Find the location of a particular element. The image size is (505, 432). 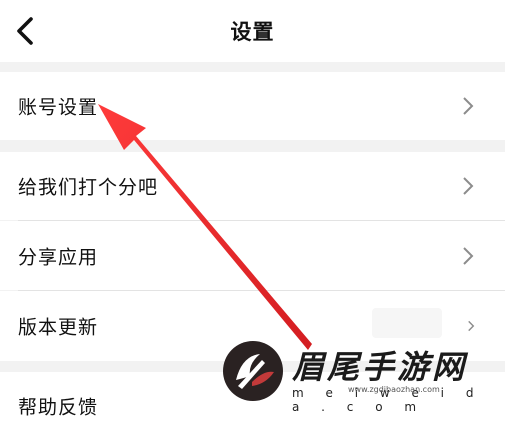

settings-item-label: 版本更新 is located at coordinates (58, 327).